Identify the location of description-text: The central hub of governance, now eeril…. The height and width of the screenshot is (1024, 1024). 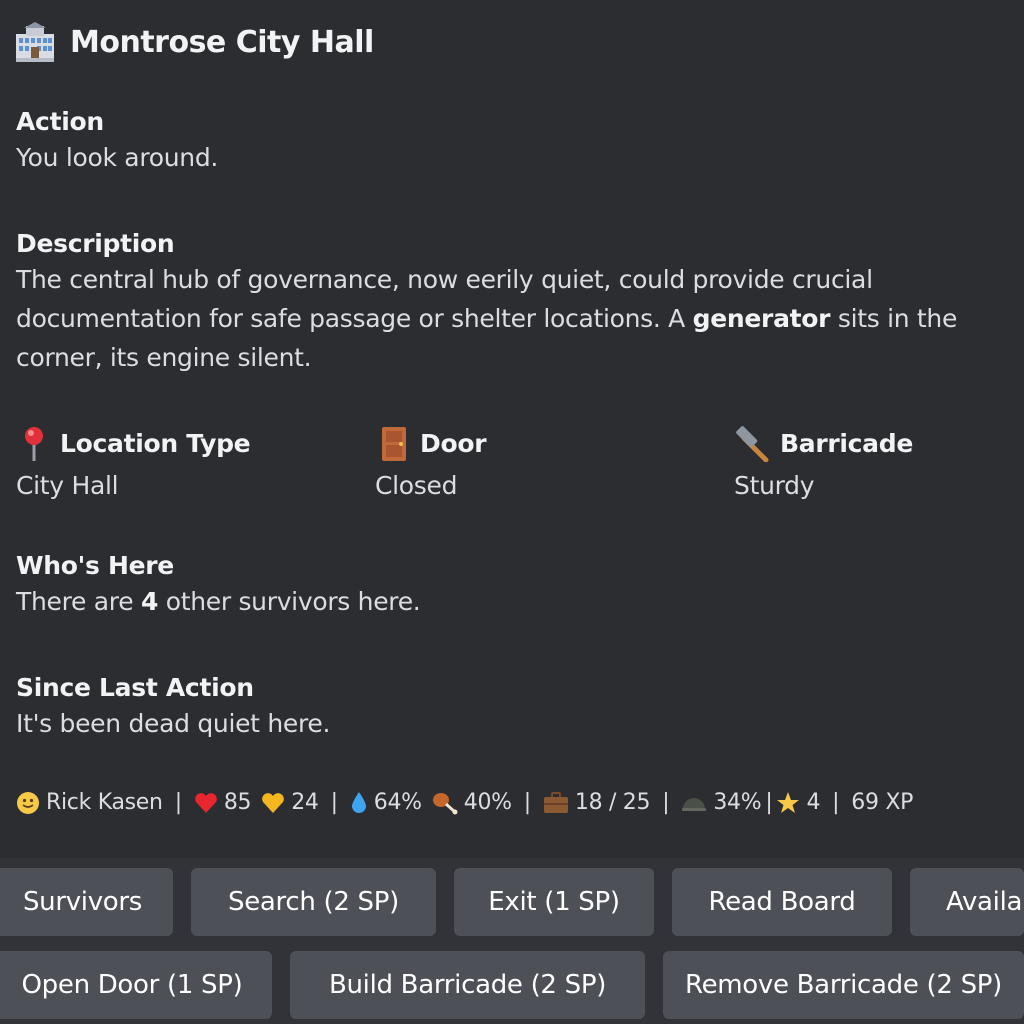
(487, 318).